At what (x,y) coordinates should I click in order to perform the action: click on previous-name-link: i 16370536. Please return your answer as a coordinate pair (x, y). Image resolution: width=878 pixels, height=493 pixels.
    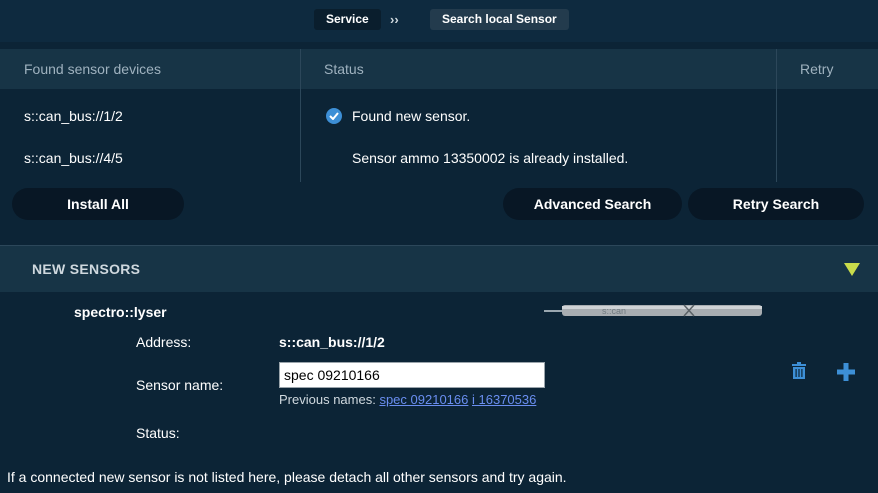
    Looking at the image, I should click on (504, 399).